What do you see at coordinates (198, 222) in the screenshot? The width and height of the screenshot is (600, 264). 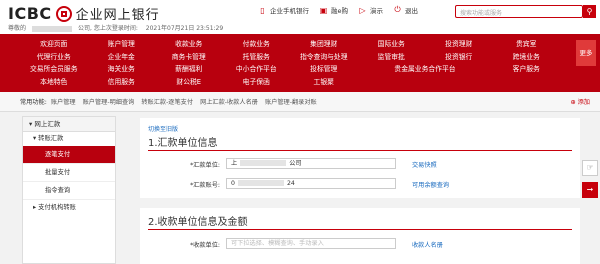 I see `section-title: 2.收款单位信息及金额` at bounding box center [198, 222].